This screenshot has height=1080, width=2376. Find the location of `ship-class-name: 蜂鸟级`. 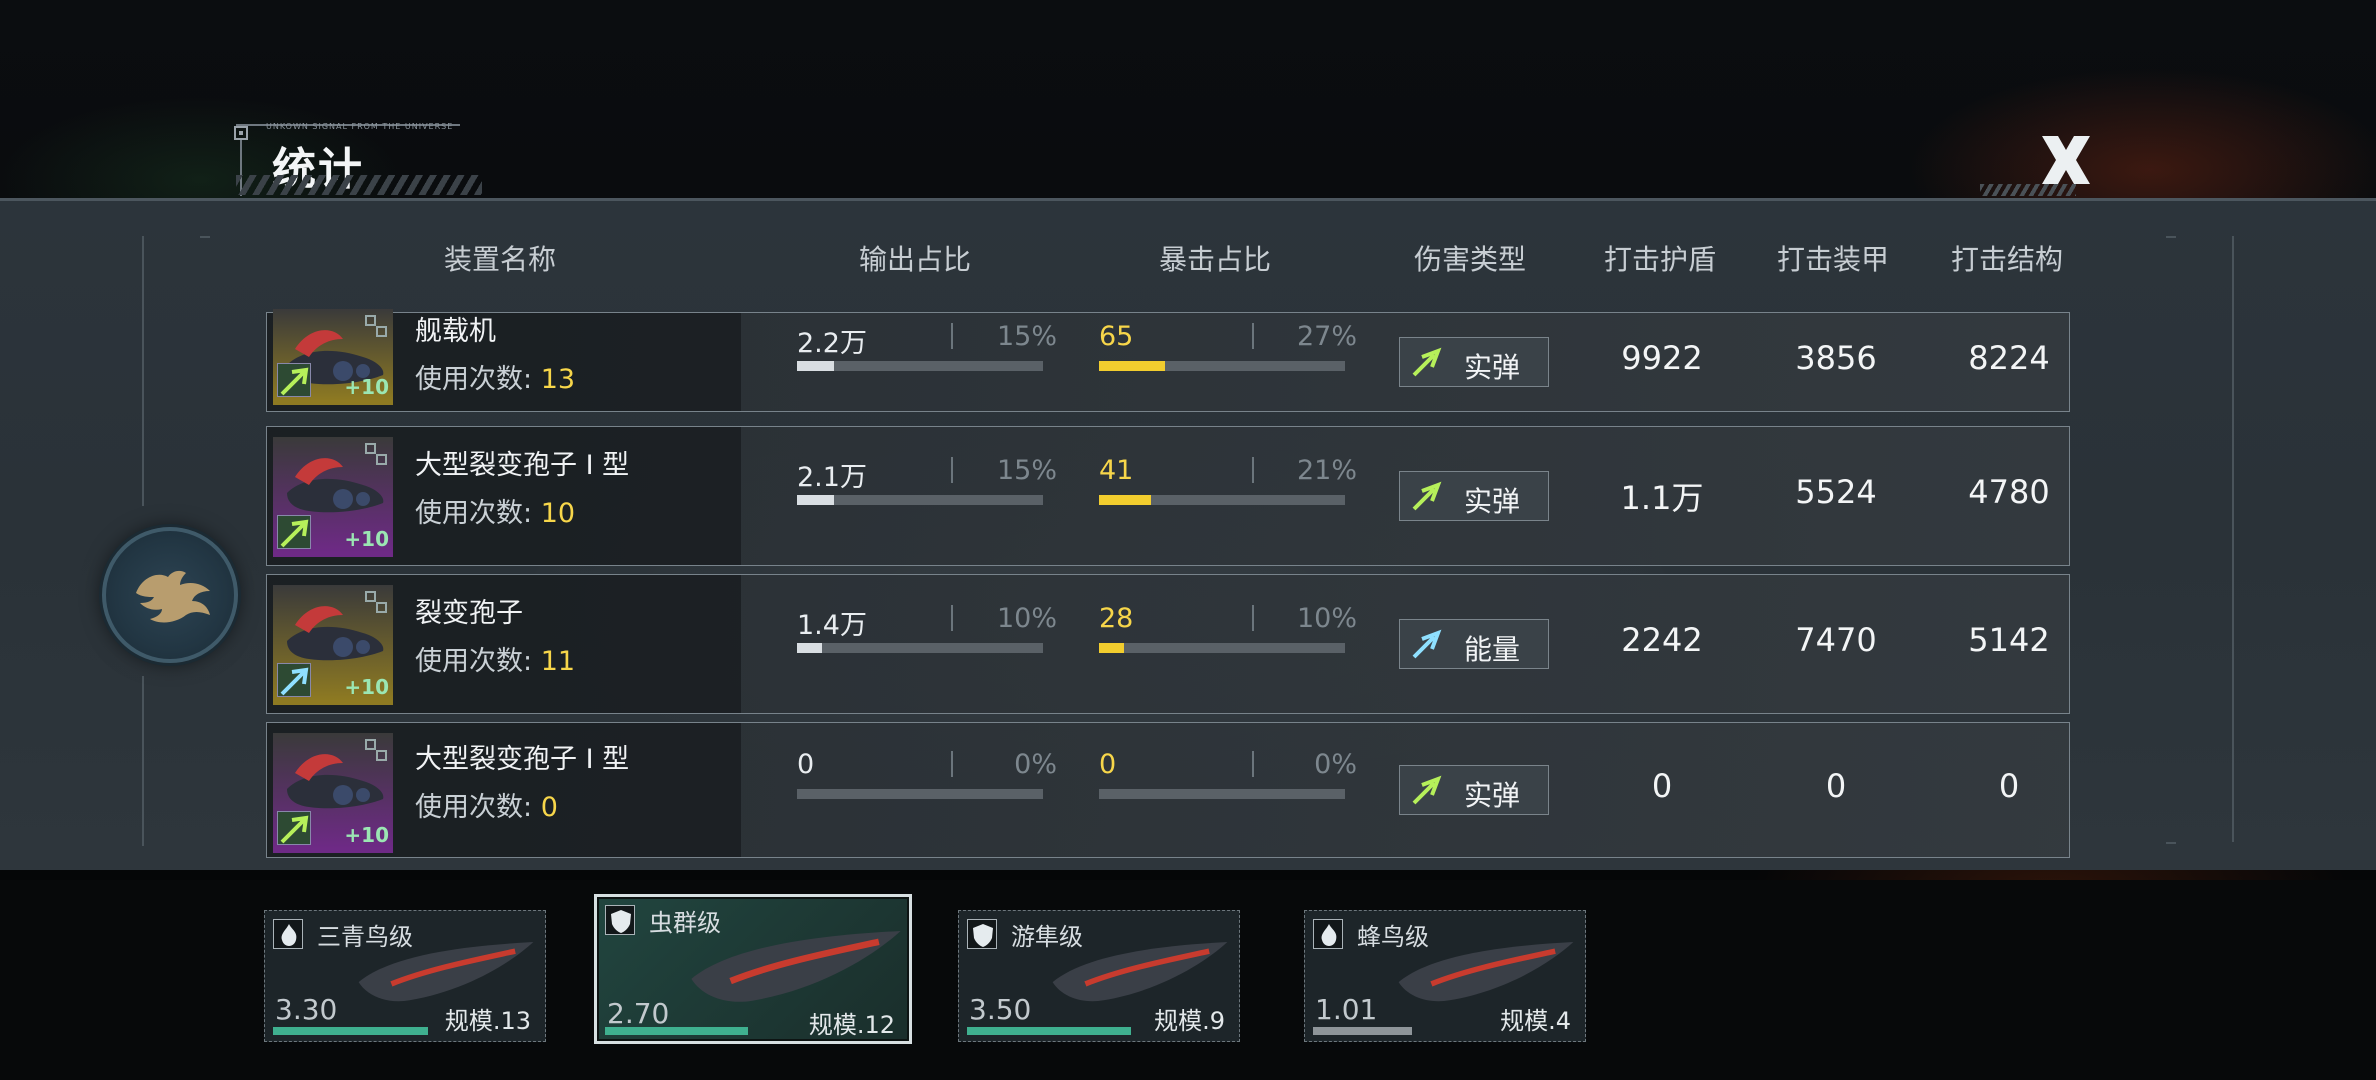

ship-class-name: 蜂鸟级 is located at coordinates (1393, 937).